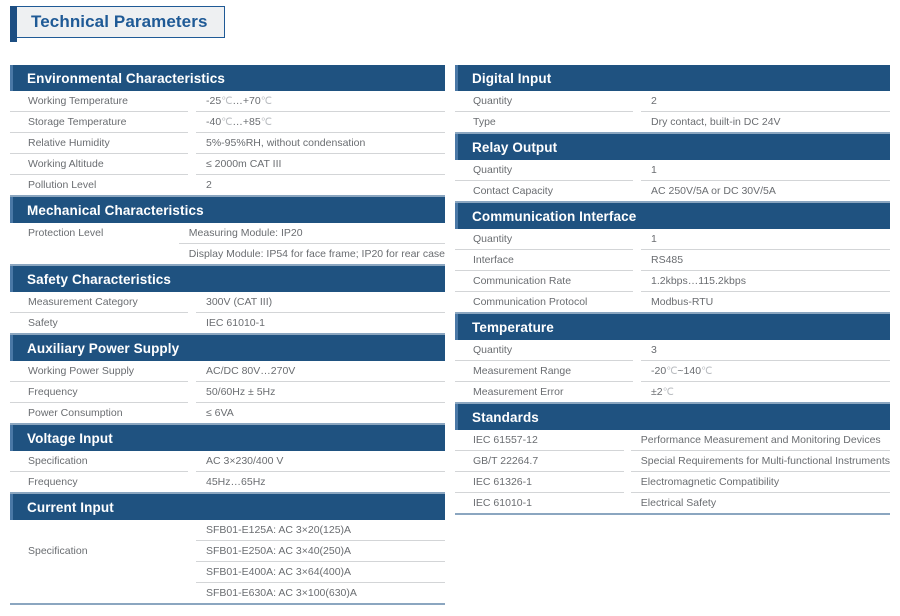  I want to click on table-row: SFB01-E125A: AC 3×20(125)A, so click(227, 530).